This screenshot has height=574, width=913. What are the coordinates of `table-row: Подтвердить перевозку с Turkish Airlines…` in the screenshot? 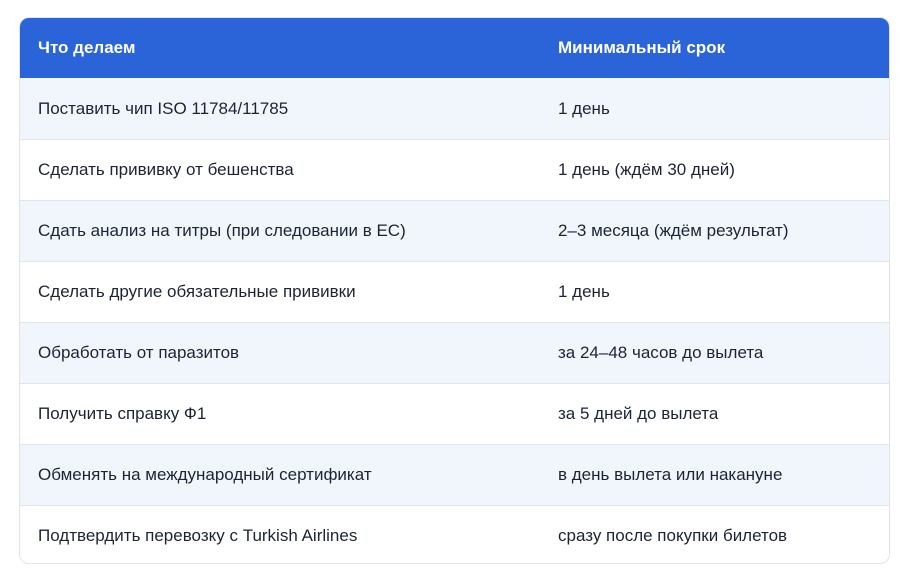 It's located at (454, 534).